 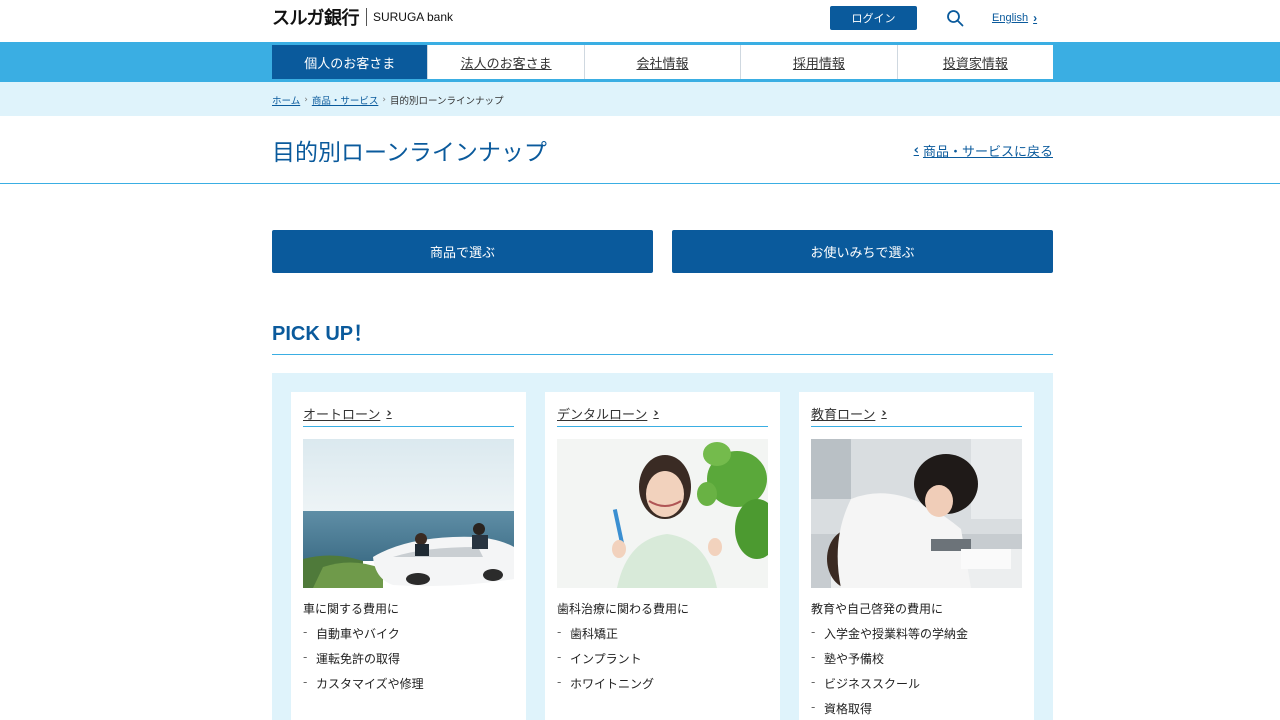 What do you see at coordinates (1010, 18) in the screenshot?
I see `english-label: English` at bounding box center [1010, 18].